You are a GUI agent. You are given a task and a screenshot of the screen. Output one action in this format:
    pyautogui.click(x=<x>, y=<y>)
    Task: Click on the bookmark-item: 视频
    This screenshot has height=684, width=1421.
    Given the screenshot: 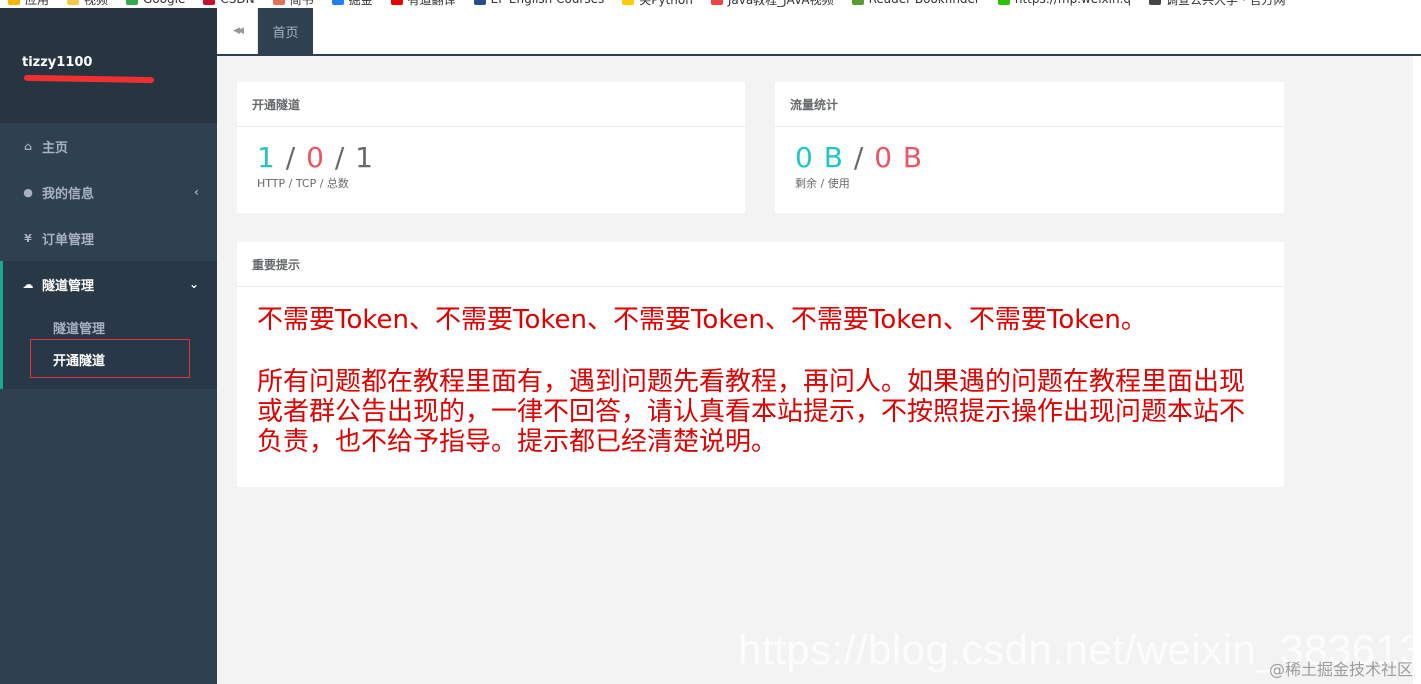 What is the action you would take?
    pyautogui.click(x=87, y=4)
    